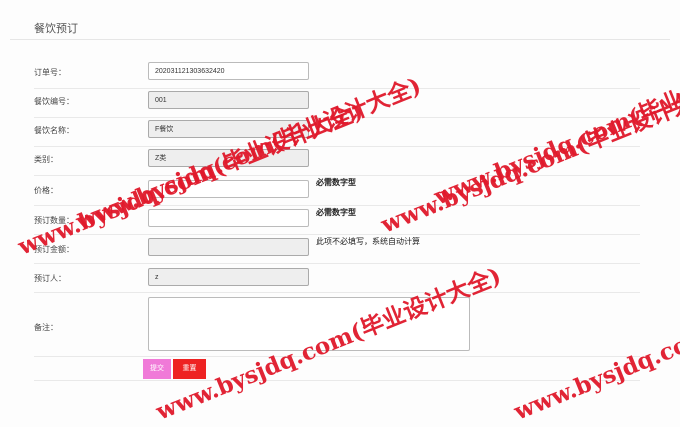 The image size is (680, 427). Describe the element at coordinates (337, 278) in the screenshot. I see `form-row-booker: 预订人：` at that location.